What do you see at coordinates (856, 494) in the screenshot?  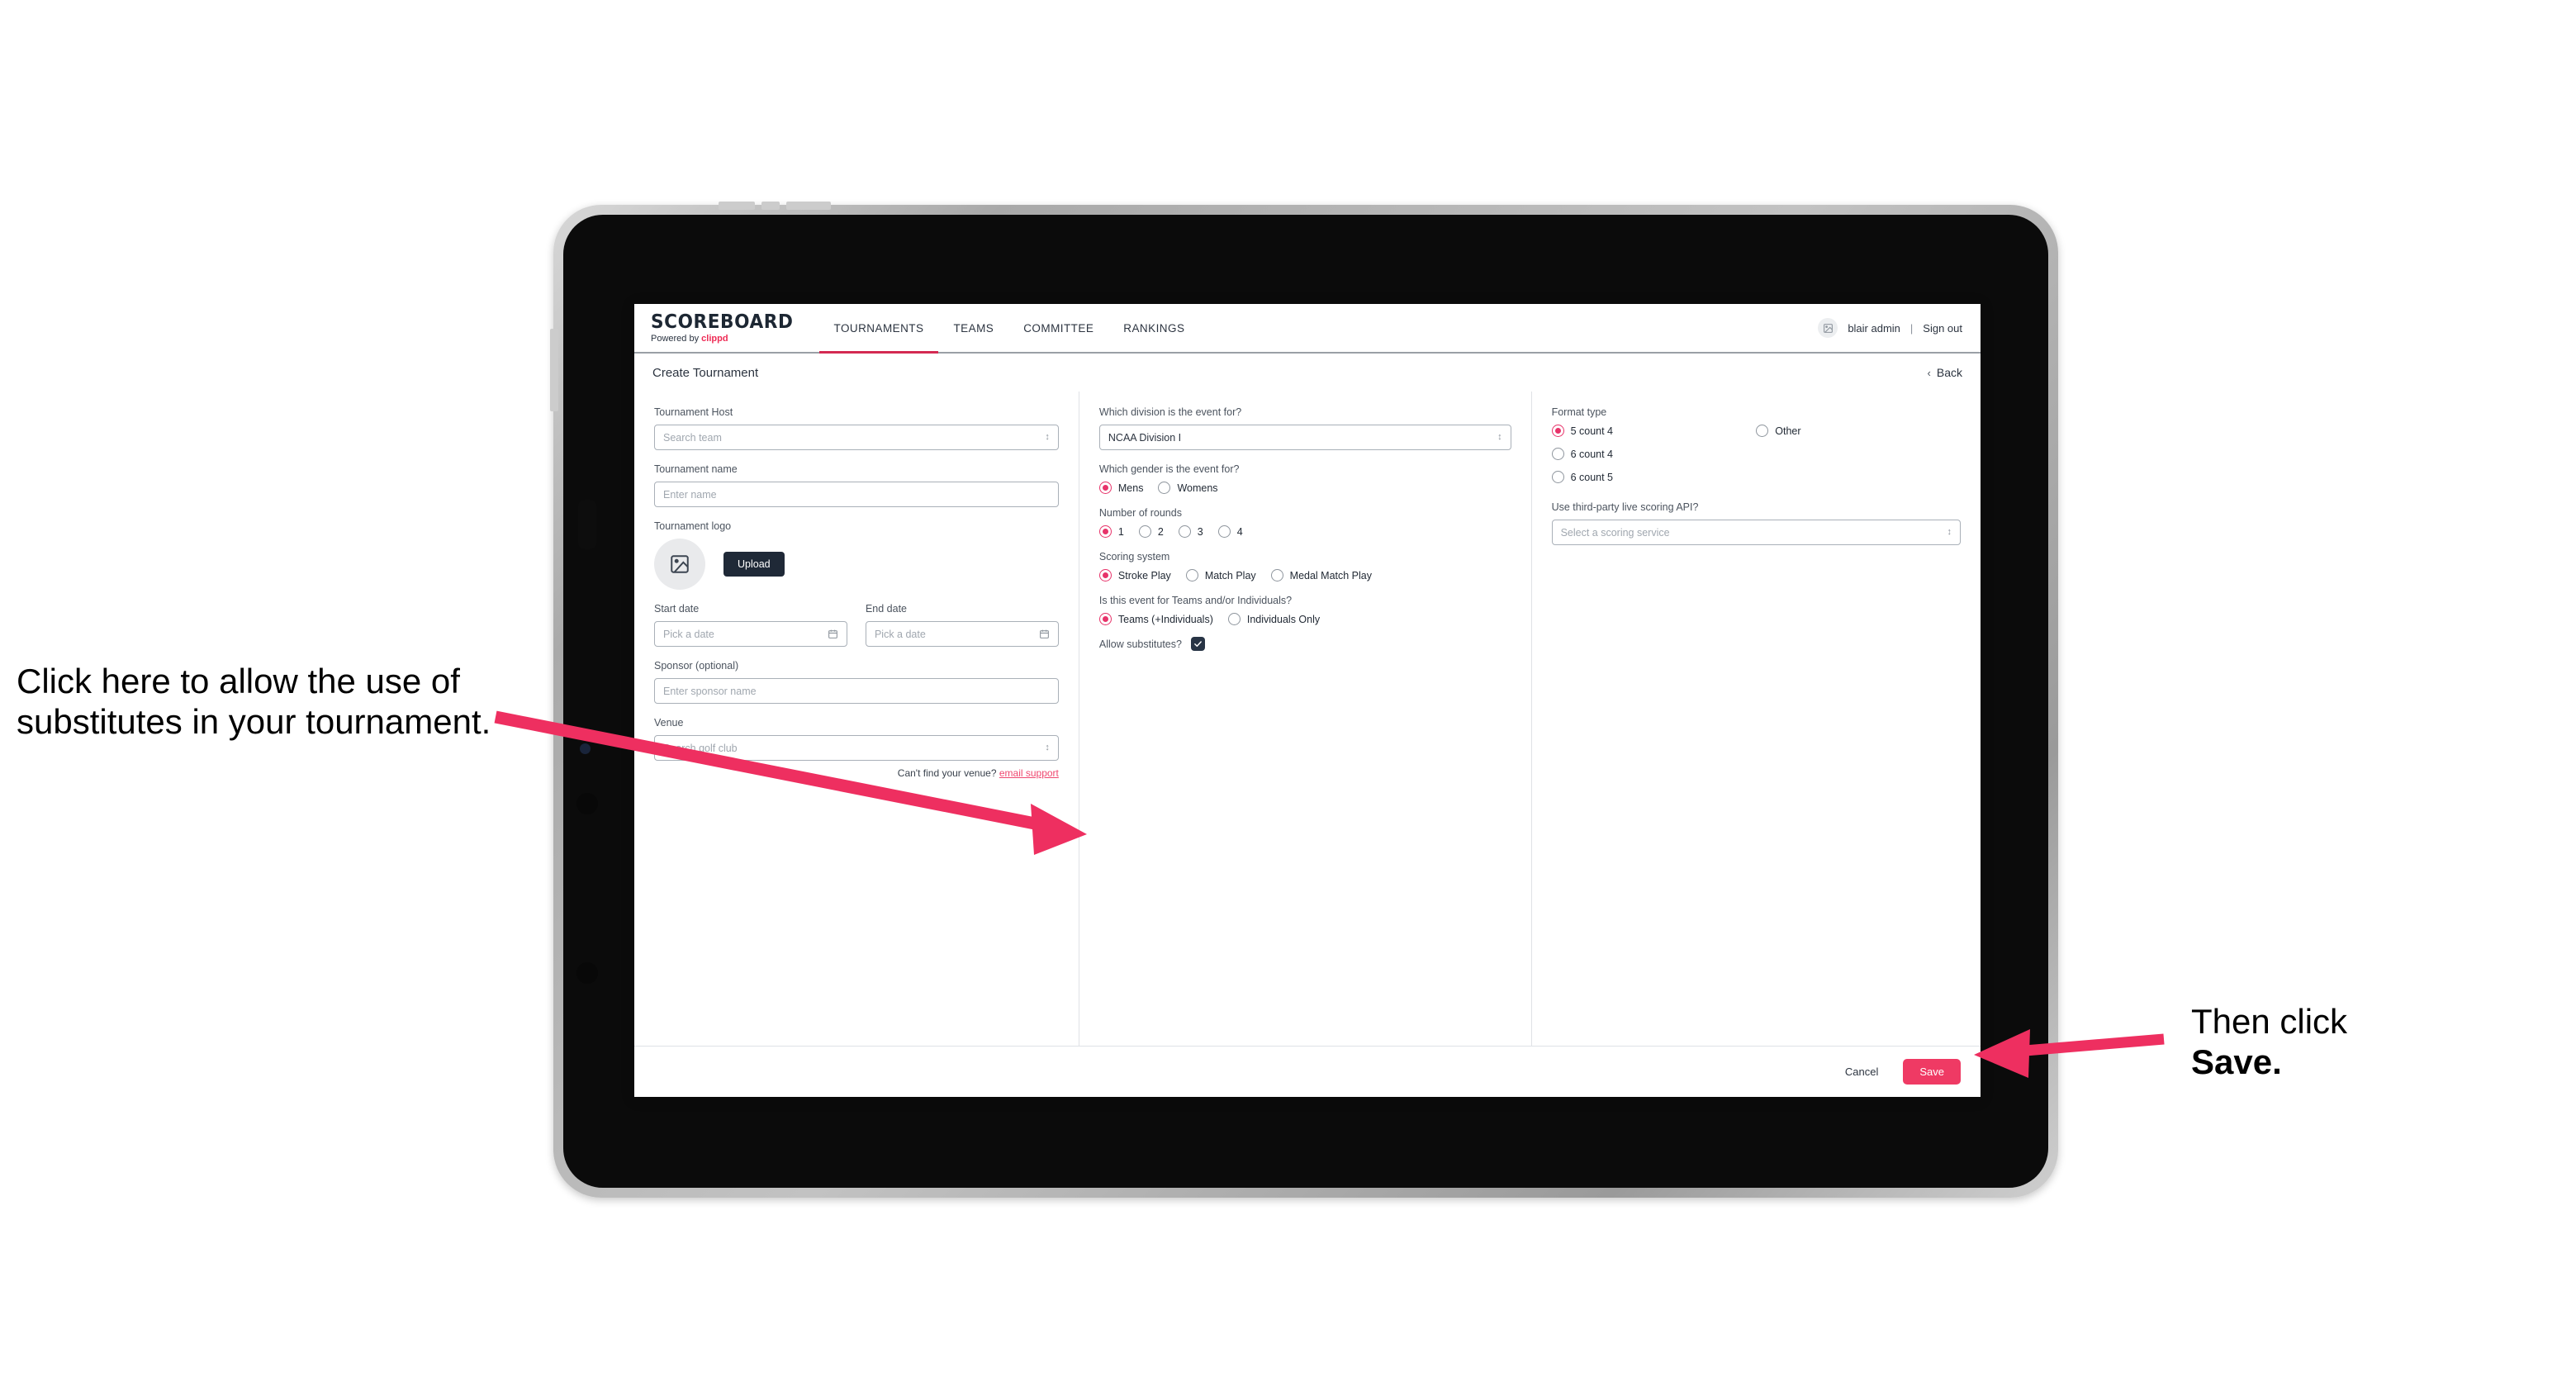 I see `tournament-name-input: Enter name` at bounding box center [856, 494].